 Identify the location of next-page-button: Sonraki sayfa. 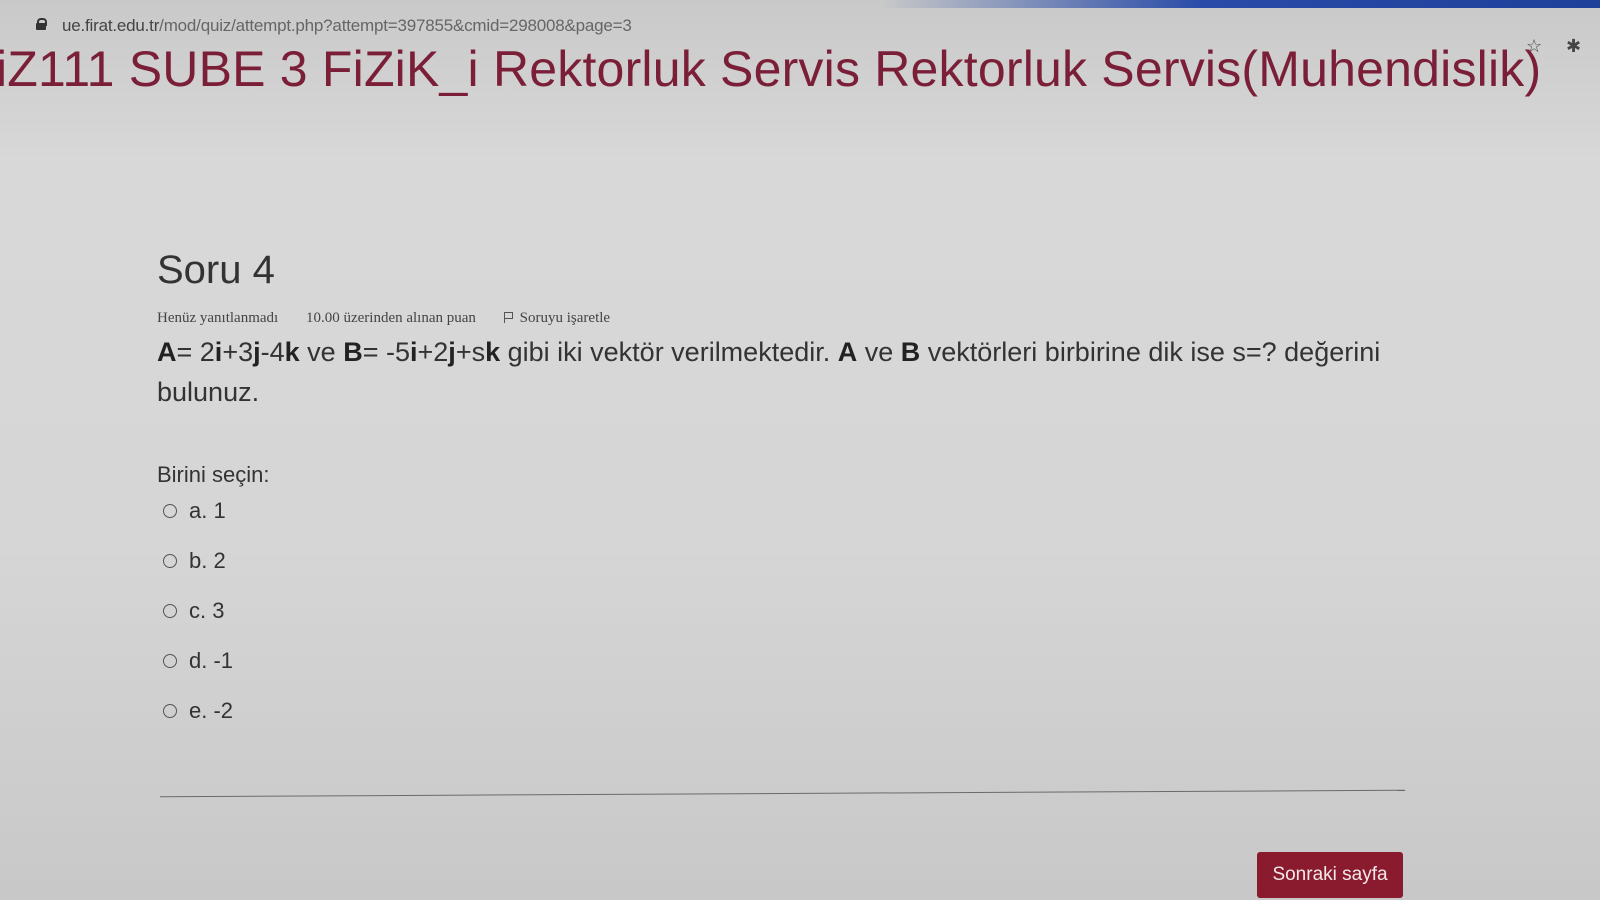
(1330, 875).